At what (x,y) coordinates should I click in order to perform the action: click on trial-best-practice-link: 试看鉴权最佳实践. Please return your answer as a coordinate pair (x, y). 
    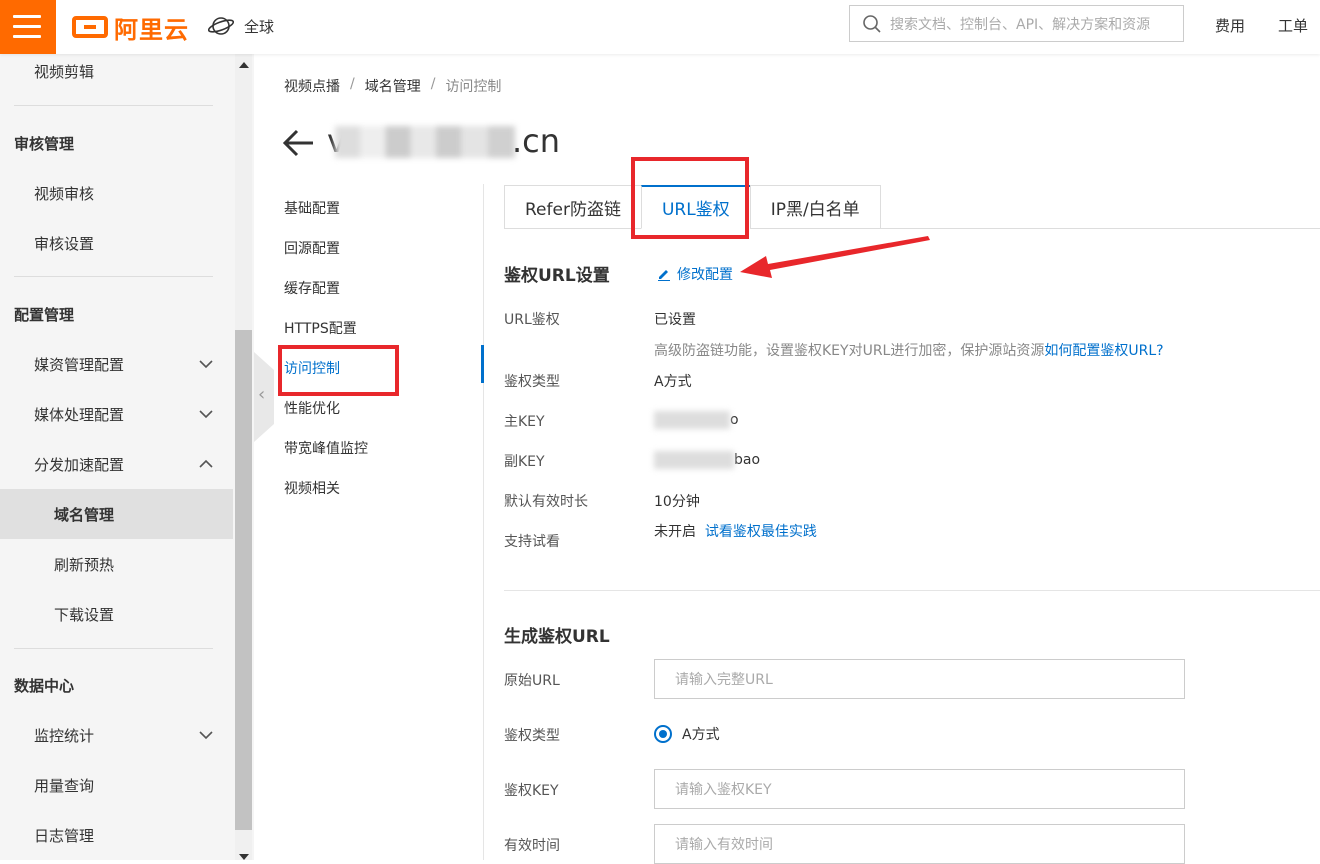
    Looking at the image, I should click on (761, 532).